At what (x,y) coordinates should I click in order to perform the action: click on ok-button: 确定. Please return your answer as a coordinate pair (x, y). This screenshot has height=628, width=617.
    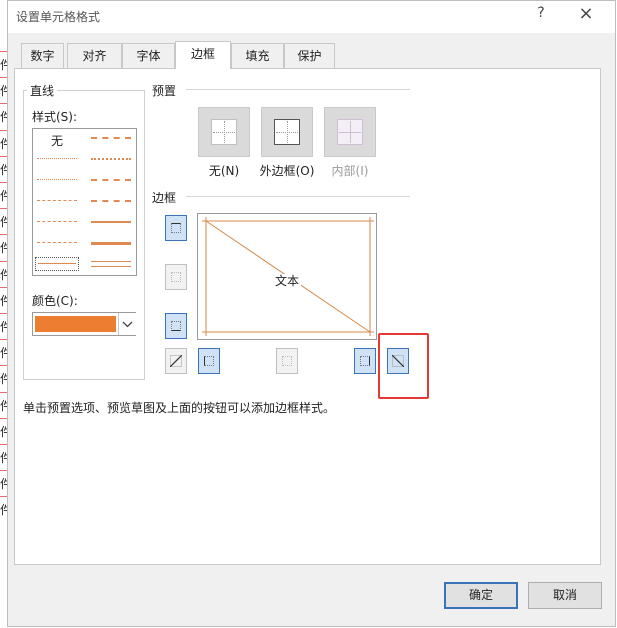
    Looking at the image, I should click on (481, 595).